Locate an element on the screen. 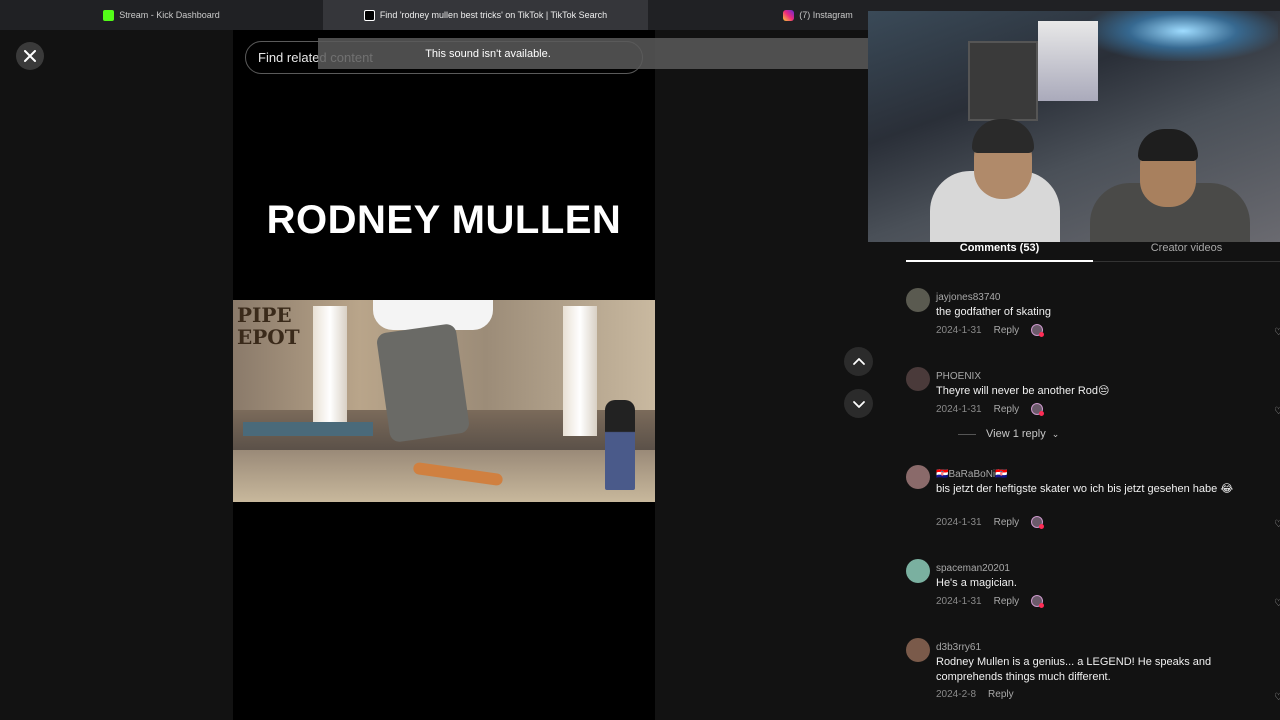 The image size is (1280, 720). tab-label: (7) Instagram is located at coordinates (826, 15).